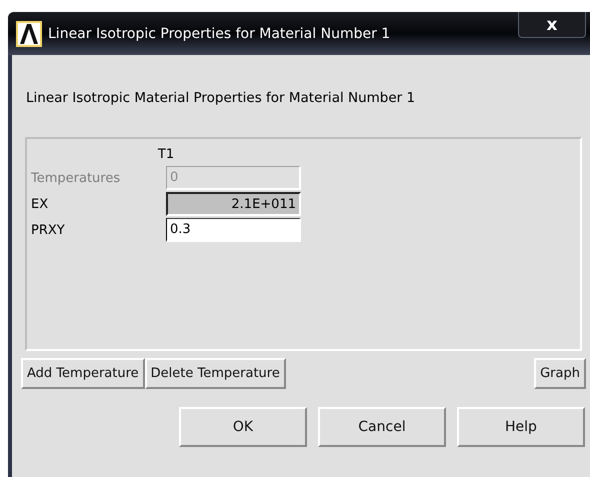 The height and width of the screenshot is (477, 590). I want to click on temperature-button: Add Temperature, so click(83, 373).